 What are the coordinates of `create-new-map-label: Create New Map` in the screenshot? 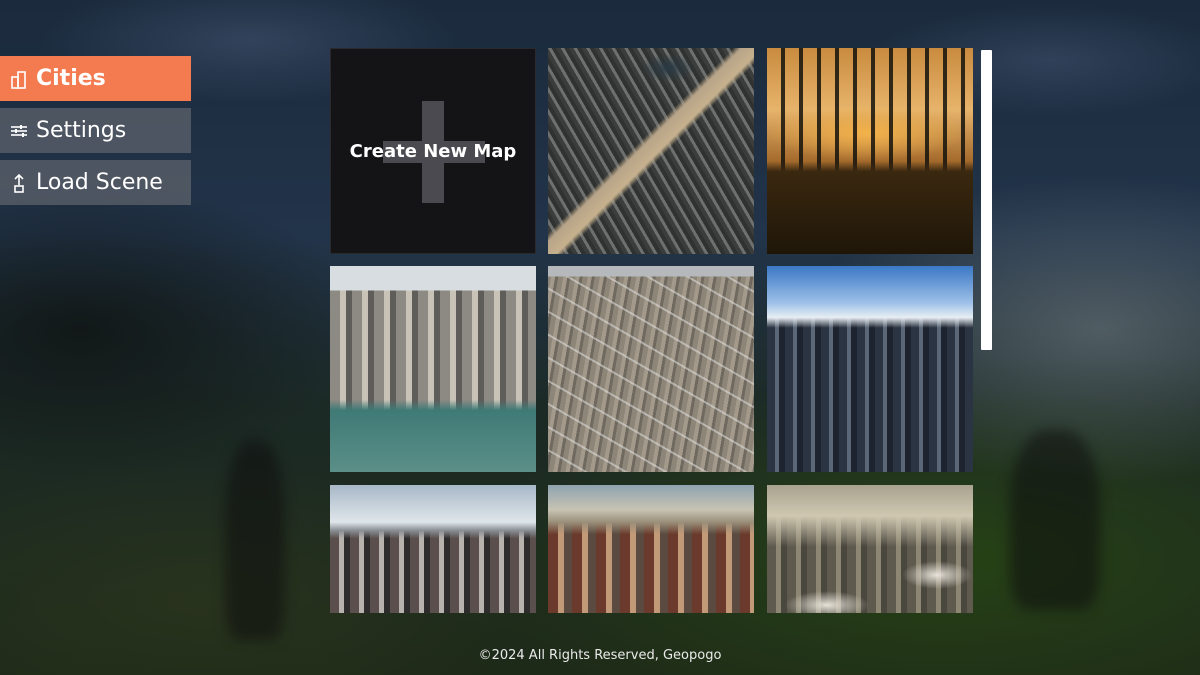 It's located at (433, 151).